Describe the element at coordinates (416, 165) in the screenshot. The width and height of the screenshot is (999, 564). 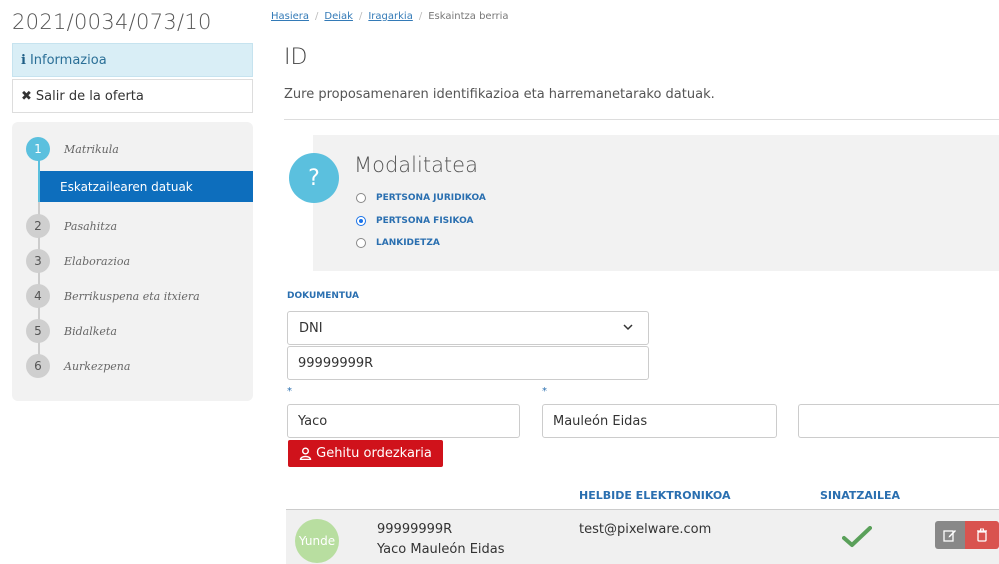
I see `modality-title: Modalitatea` at that location.